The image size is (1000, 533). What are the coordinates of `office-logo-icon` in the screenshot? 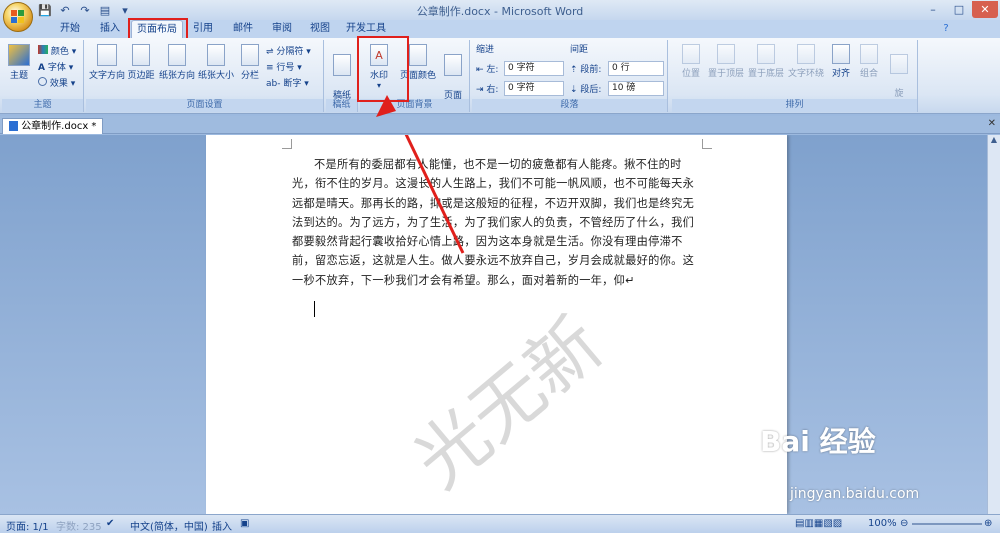 It's located at (18, 17).